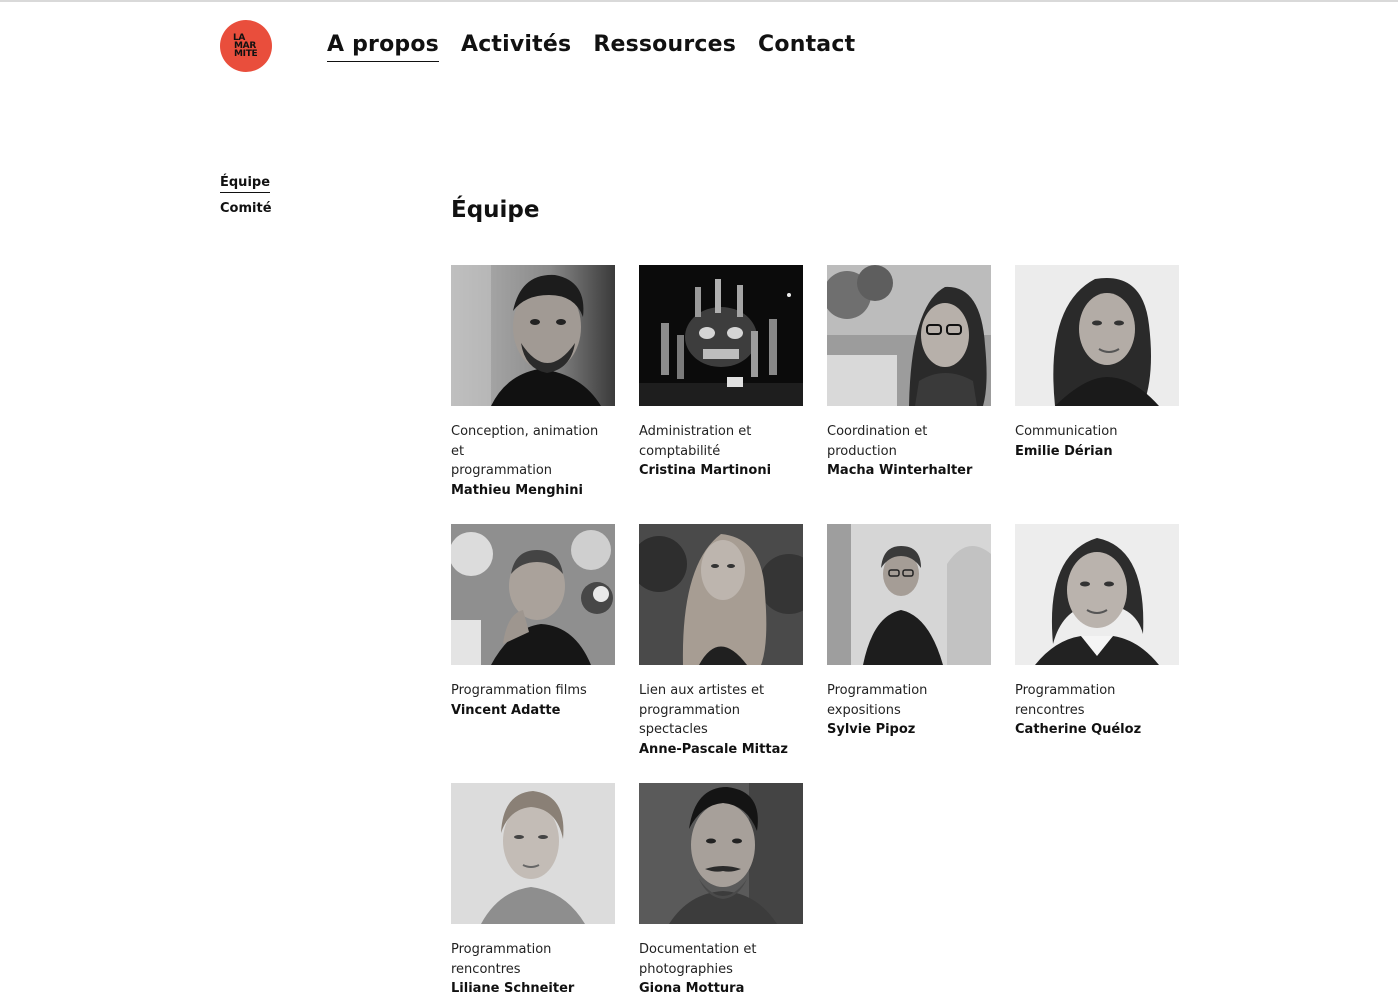  I want to click on member-name: Mathieu Menghini, so click(517, 490).